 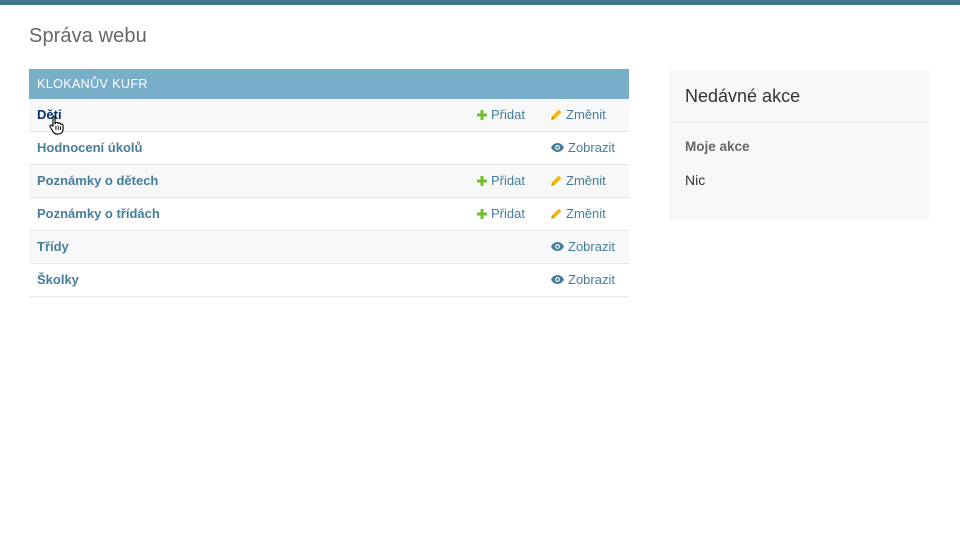 What do you see at coordinates (695, 180) in the screenshot?
I see `recent-actions-empty: Nic` at bounding box center [695, 180].